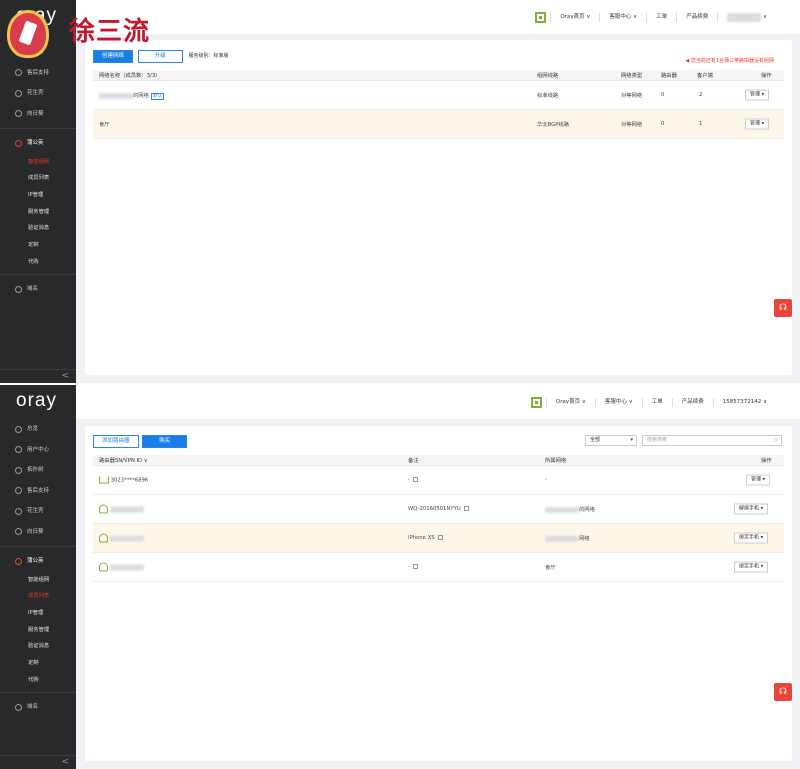  I want to click on table-row: xxxxx的网络默认 标准线路 对等网络 0 2 管理 ▾, so click(438, 95).